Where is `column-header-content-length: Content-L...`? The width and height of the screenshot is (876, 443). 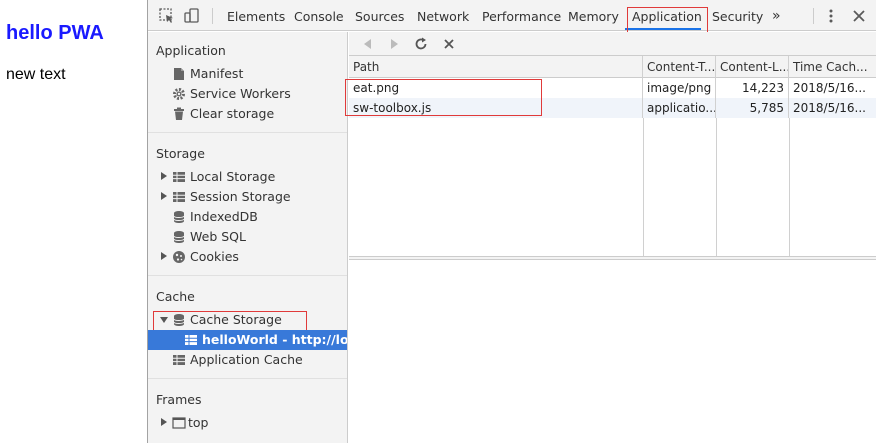
column-header-content-length: Content-L... is located at coordinates (752, 67).